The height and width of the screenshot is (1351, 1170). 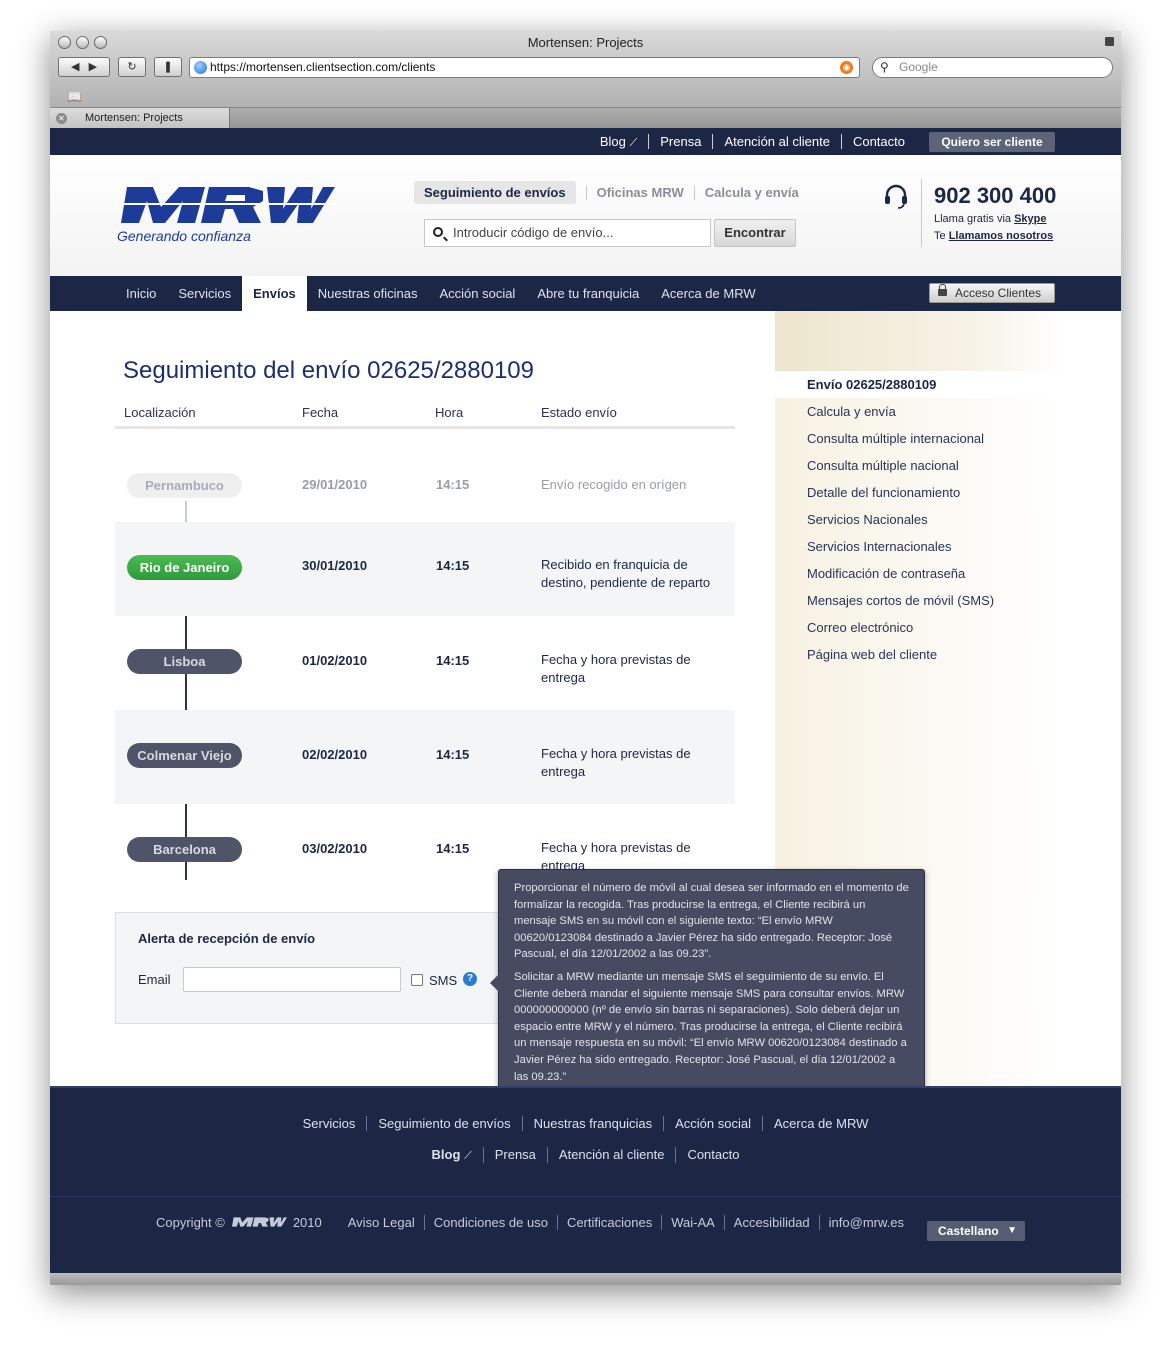 I want to click on row-date: 29/01/2010, so click(x=335, y=484).